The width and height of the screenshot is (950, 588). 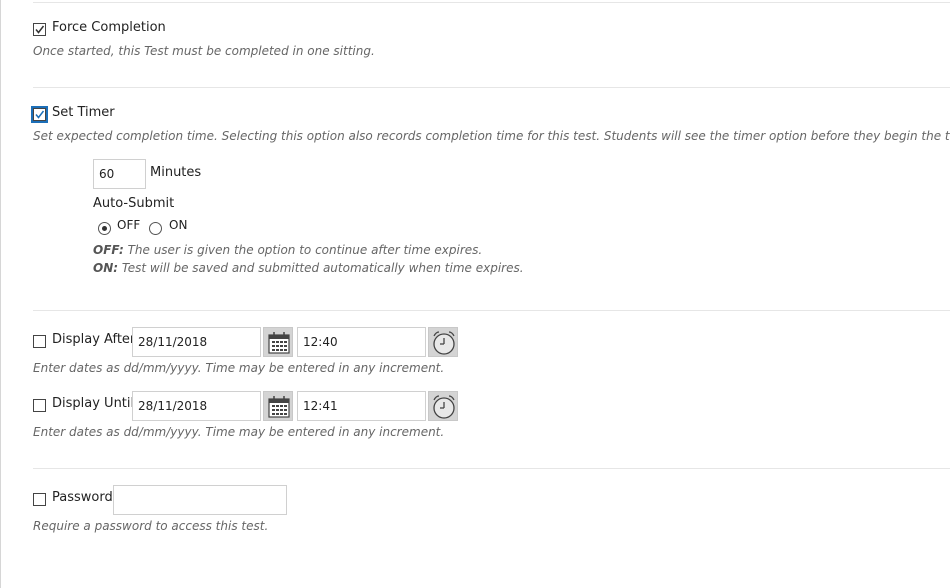 I want to click on off-help-key: OFF:, so click(x=108, y=250).